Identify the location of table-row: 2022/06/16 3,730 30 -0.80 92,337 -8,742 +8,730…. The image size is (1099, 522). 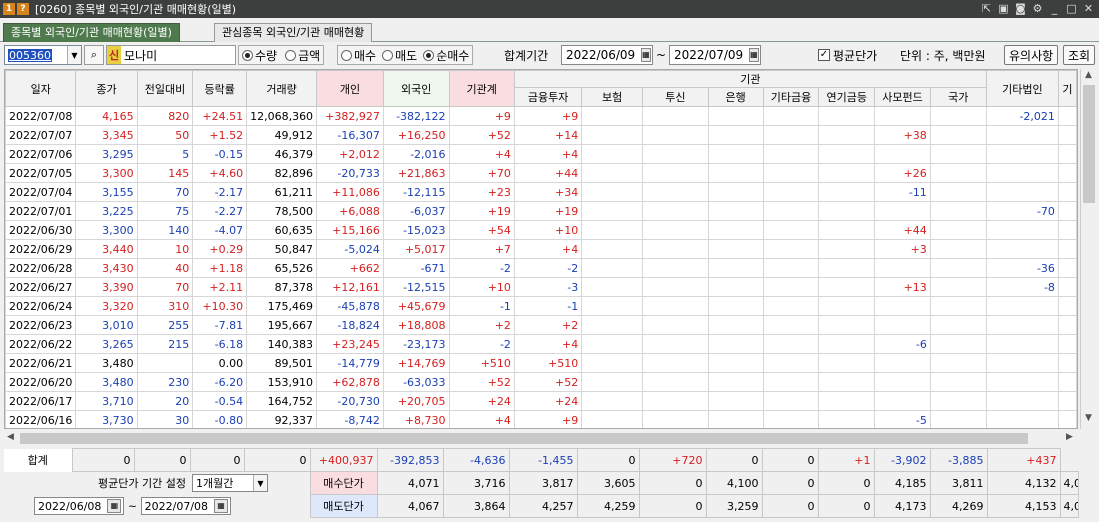
(541, 419).